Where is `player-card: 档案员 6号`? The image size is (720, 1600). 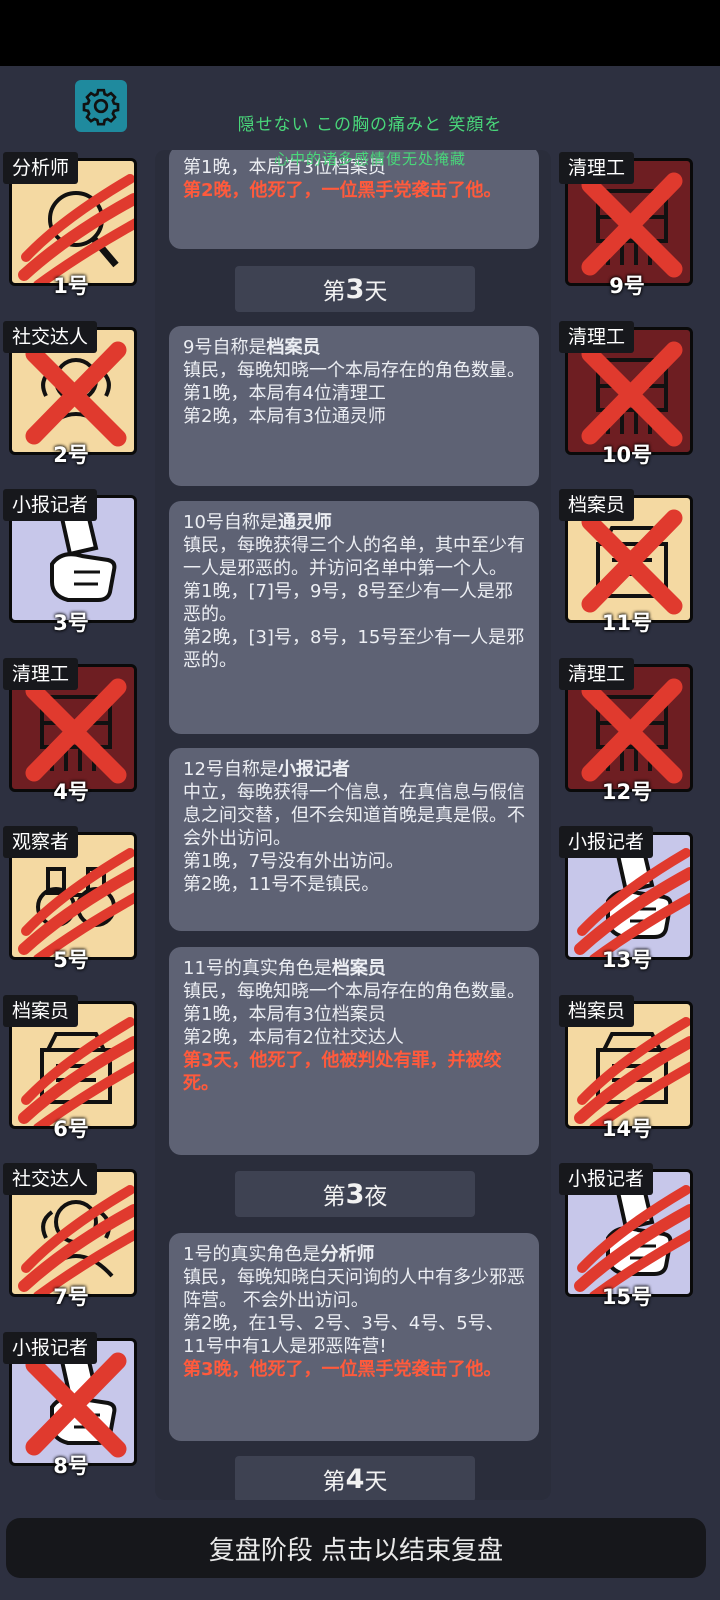 player-card: 档案员 6号 is located at coordinates (71, 1067).